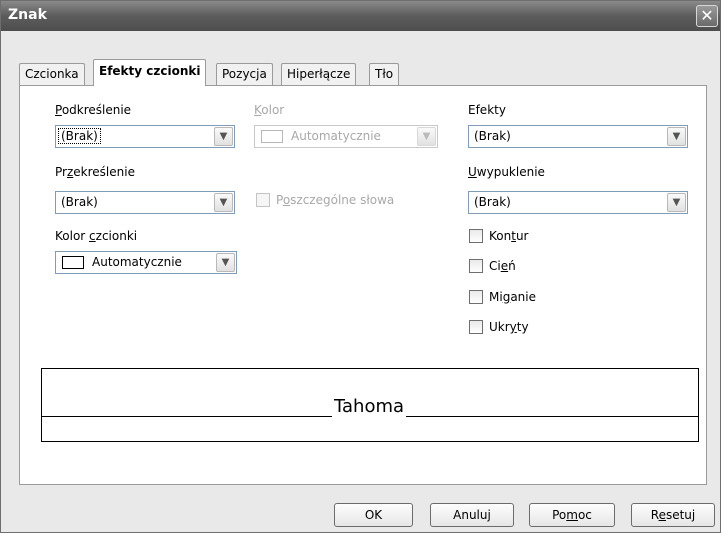  What do you see at coordinates (476, 266) in the screenshot?
I see `shadow-checkbox` at bounding box center [476, 266].